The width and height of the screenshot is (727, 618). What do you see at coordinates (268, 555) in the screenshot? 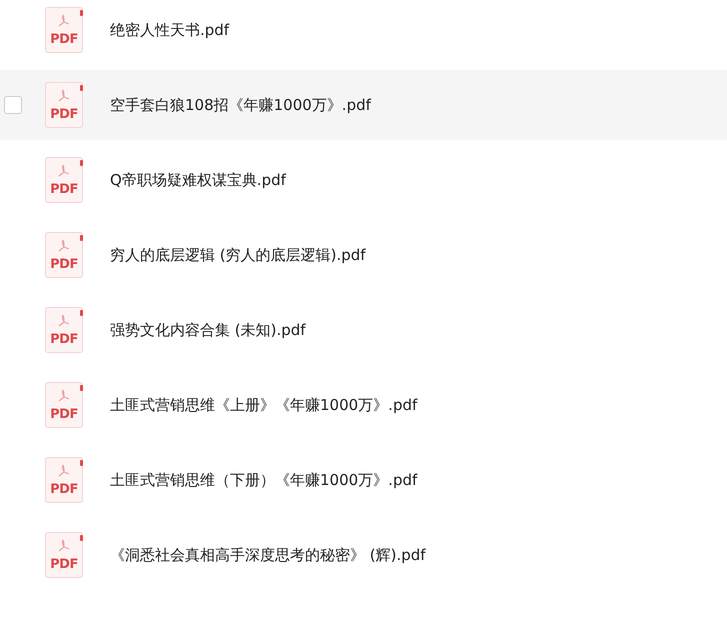
I see `file-name: 《洞悉社会真相高手深度思考的秘密》 (辉).pdf` at bounding box center [268, 555].